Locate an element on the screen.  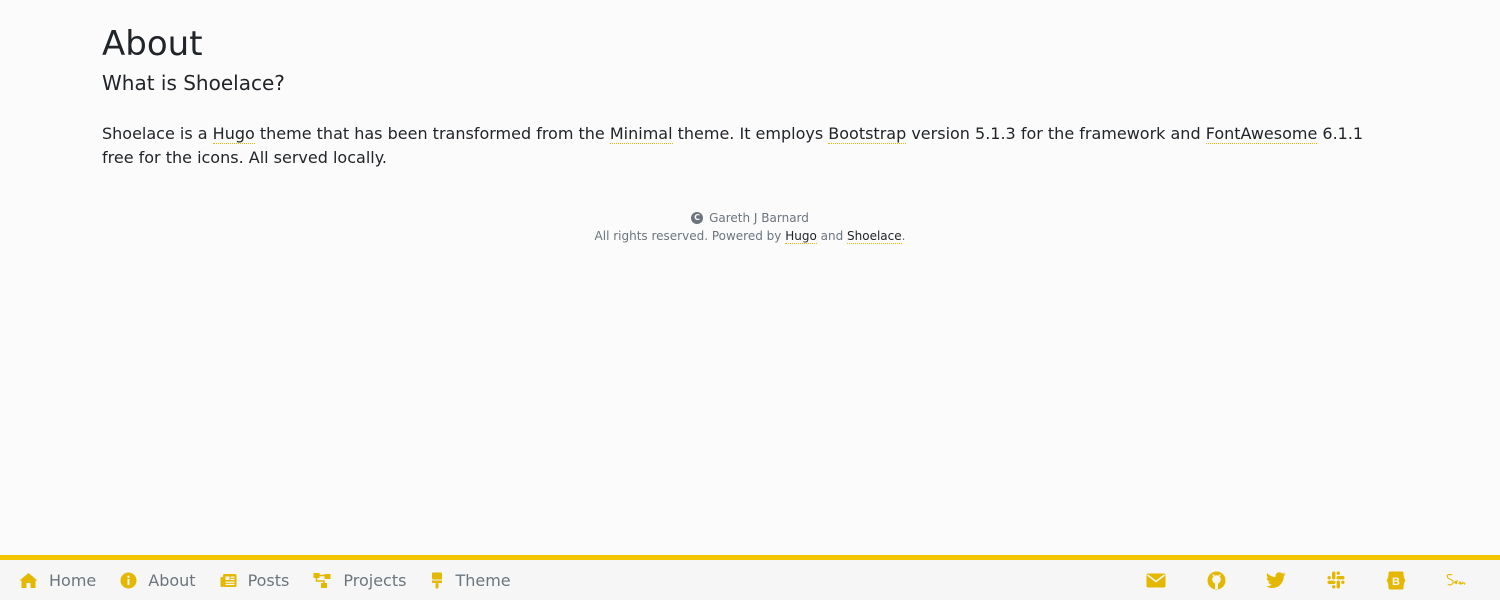
and-text: and is located at coordinates (832, 236).